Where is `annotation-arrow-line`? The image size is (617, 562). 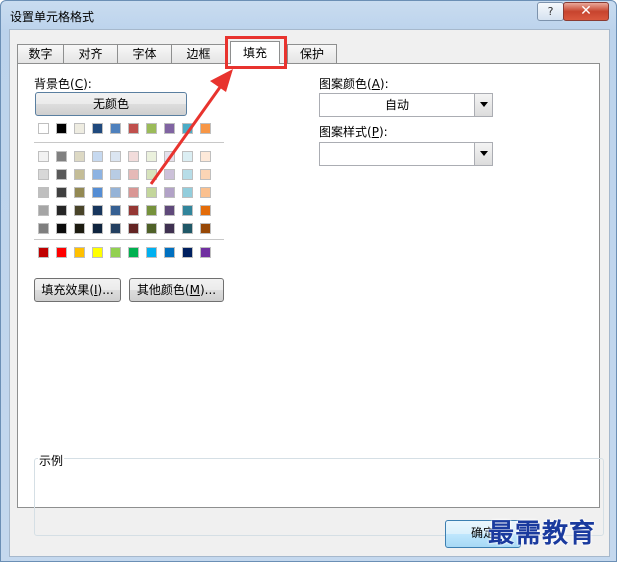 annotation-arrow-line is located at coordinates (187, 133).